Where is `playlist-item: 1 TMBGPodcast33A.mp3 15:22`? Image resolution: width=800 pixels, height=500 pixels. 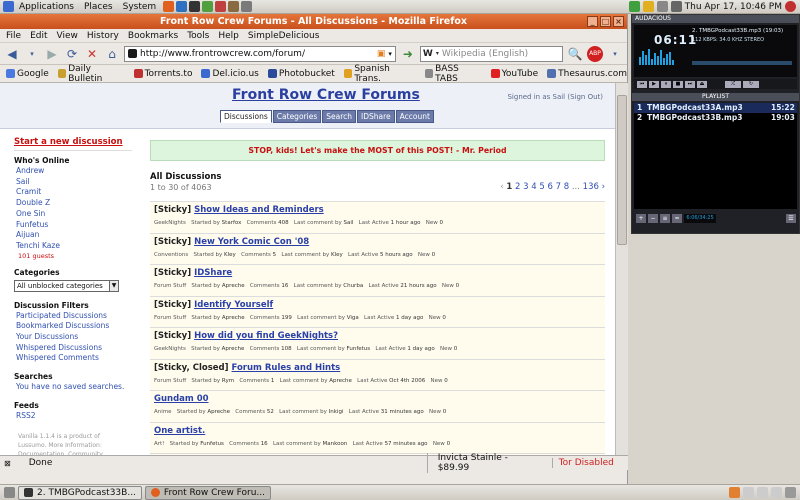
playlist-item: 1 TMBGPodcast33A.mp3 15:22 is located at coordinates (715, 108).